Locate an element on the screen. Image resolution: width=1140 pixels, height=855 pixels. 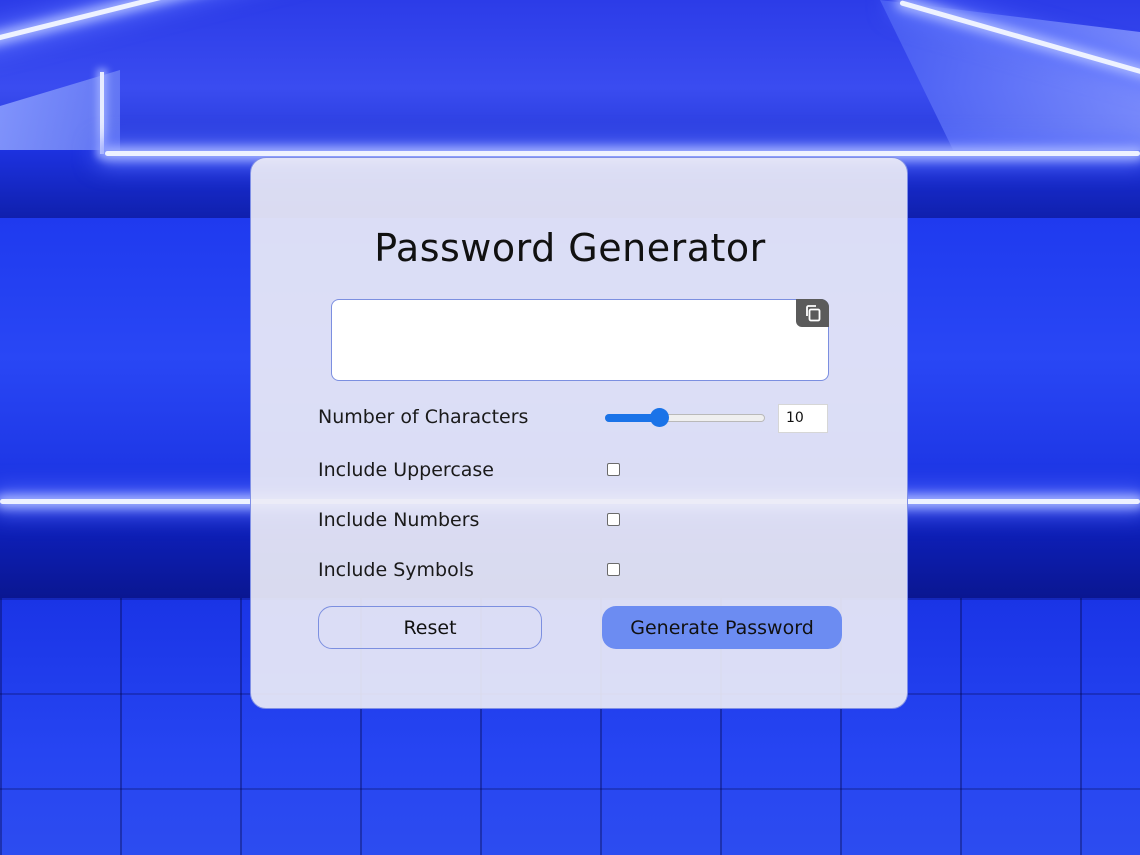
length-label: Number of Characters is located at coordinates (423, 417).